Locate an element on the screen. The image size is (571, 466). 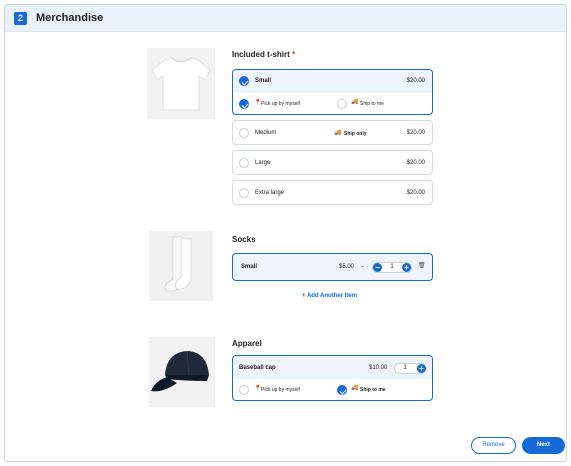
required-asterisk: * is located at coordinates (294, 54).